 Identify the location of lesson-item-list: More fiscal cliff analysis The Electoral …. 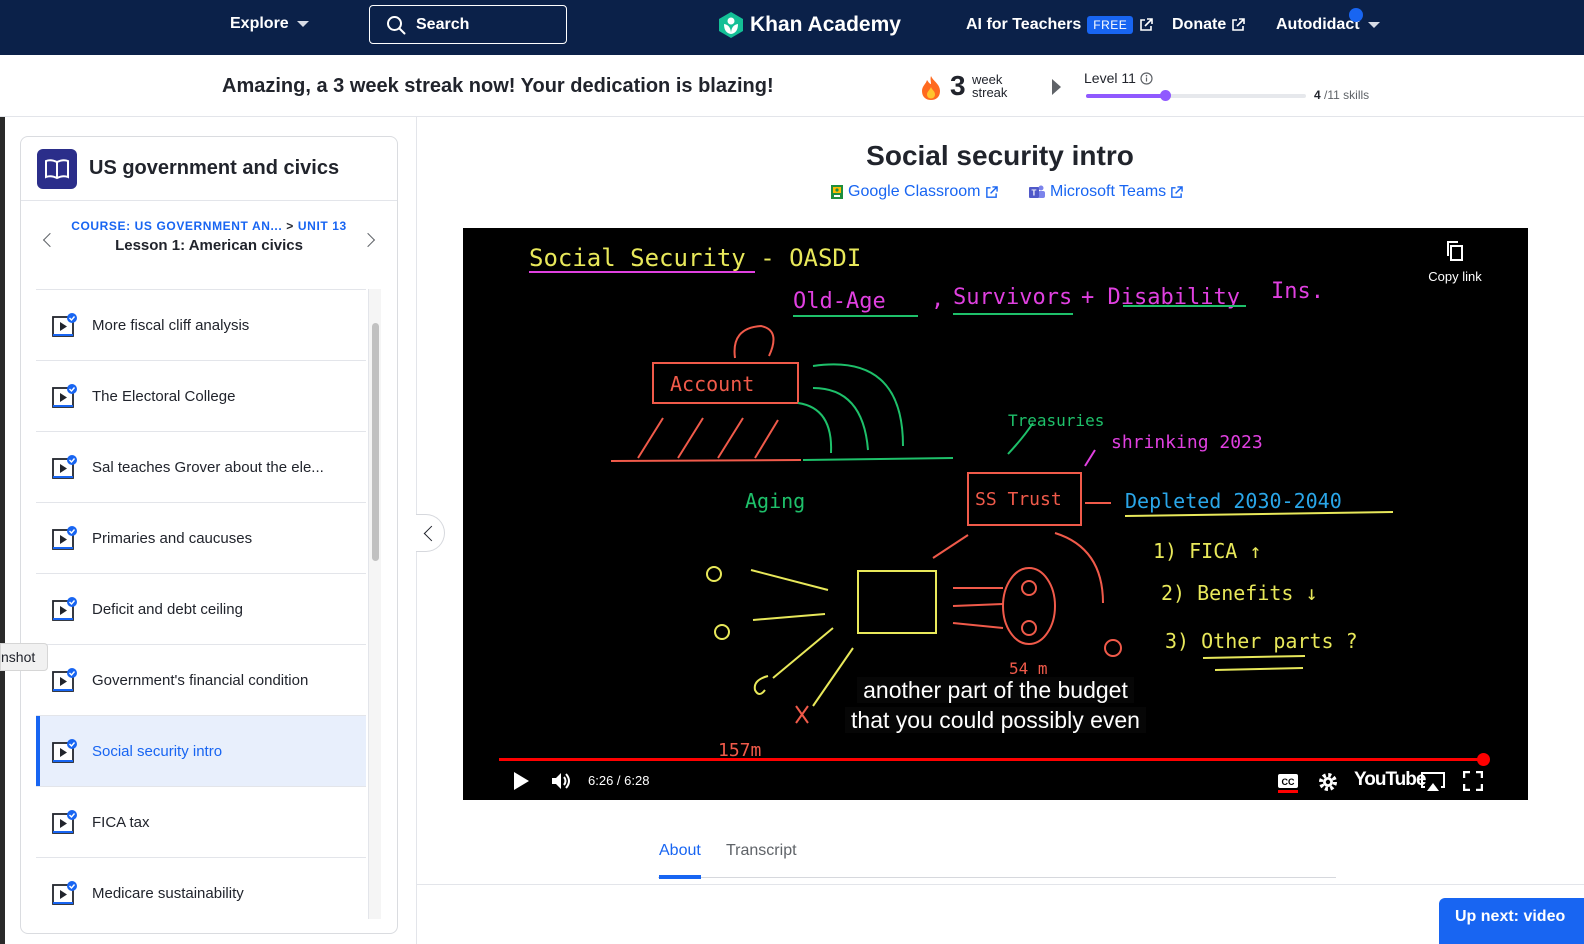
(201, 604).